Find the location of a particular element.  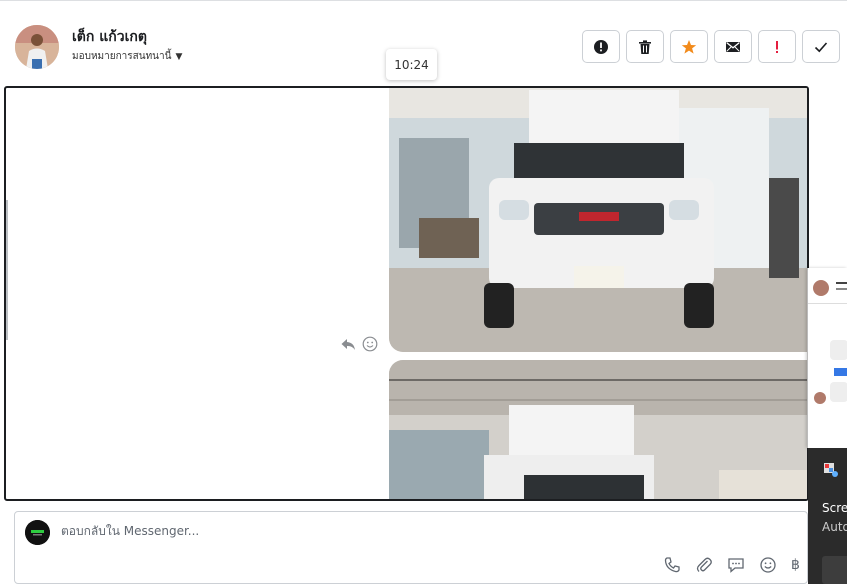

mark-spam-button is located at coordinates (601, 46).